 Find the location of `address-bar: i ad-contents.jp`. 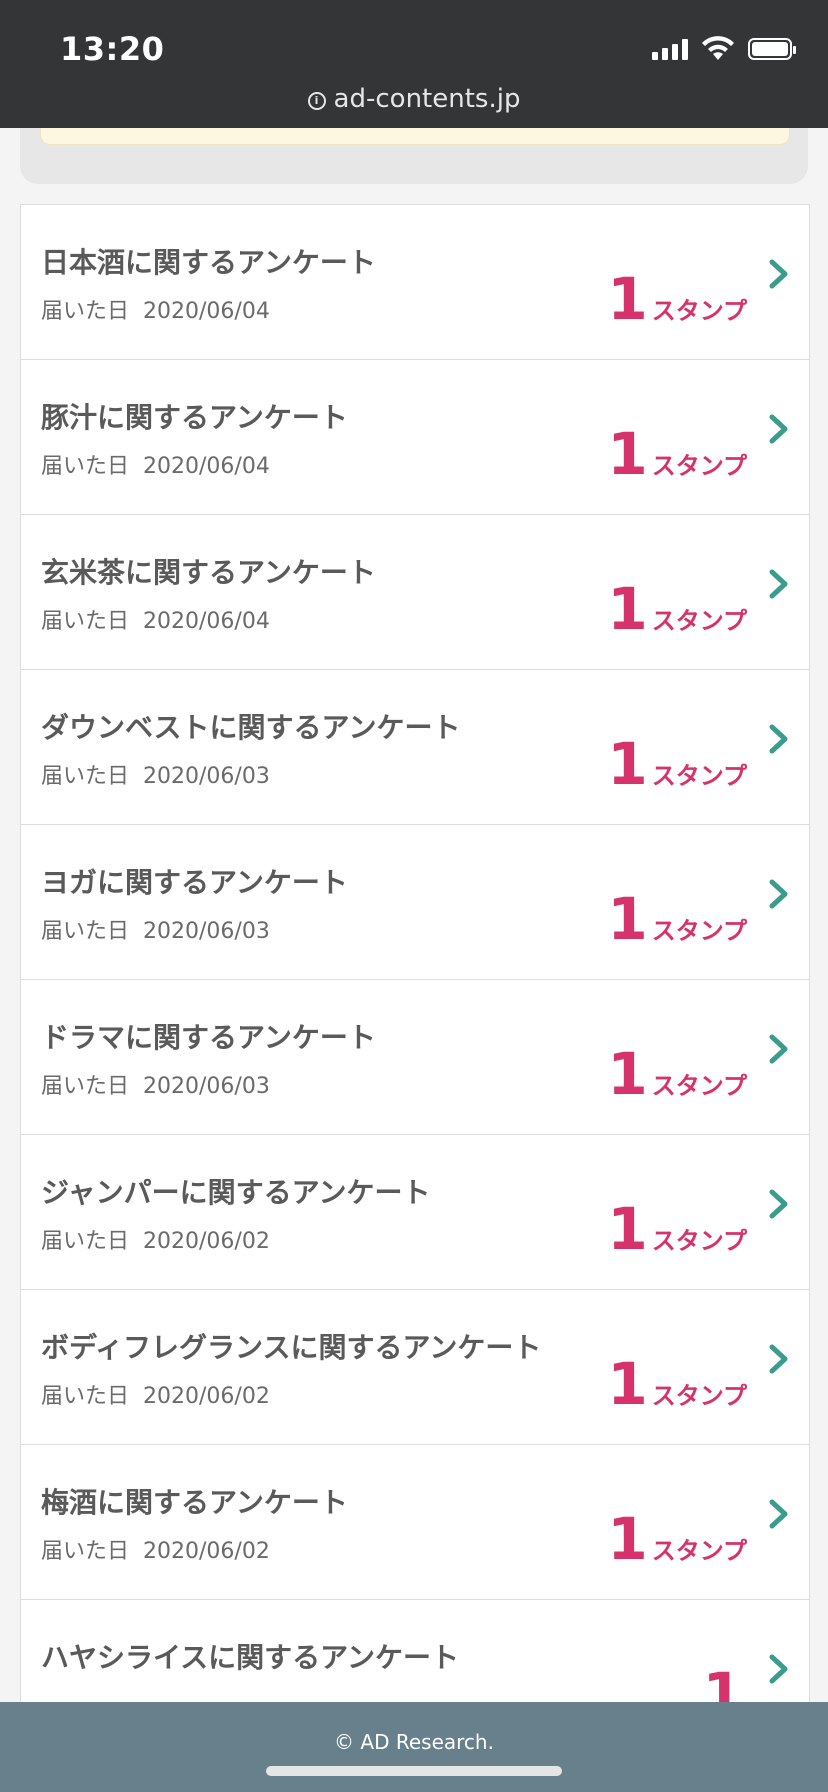

address-bar: i ad-contents.jp is located at coordinates (414, 99).